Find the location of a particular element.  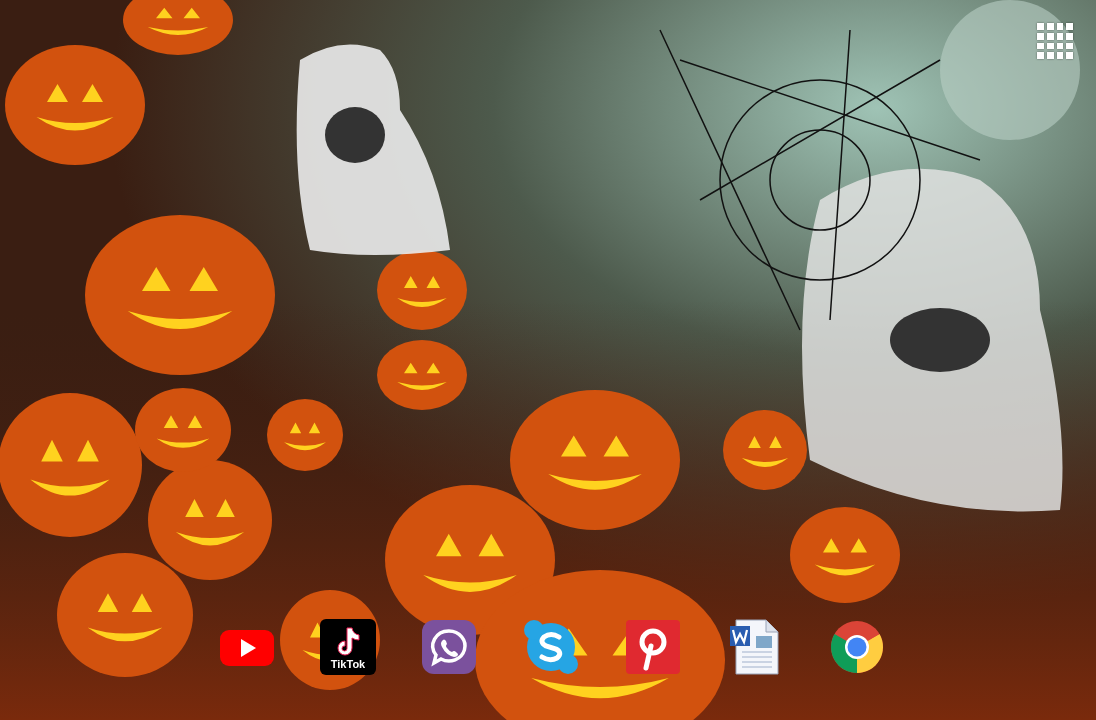

music-note-app-icon: TikTok is located at coordinates (348, 647).